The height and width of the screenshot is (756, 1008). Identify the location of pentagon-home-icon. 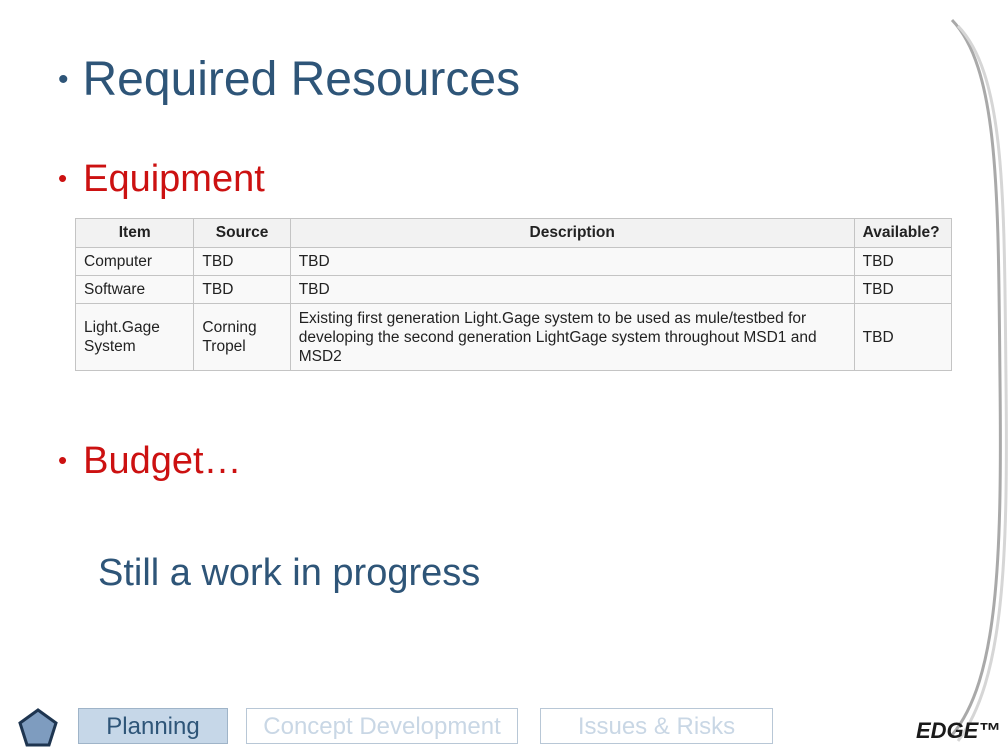
(38, 728).